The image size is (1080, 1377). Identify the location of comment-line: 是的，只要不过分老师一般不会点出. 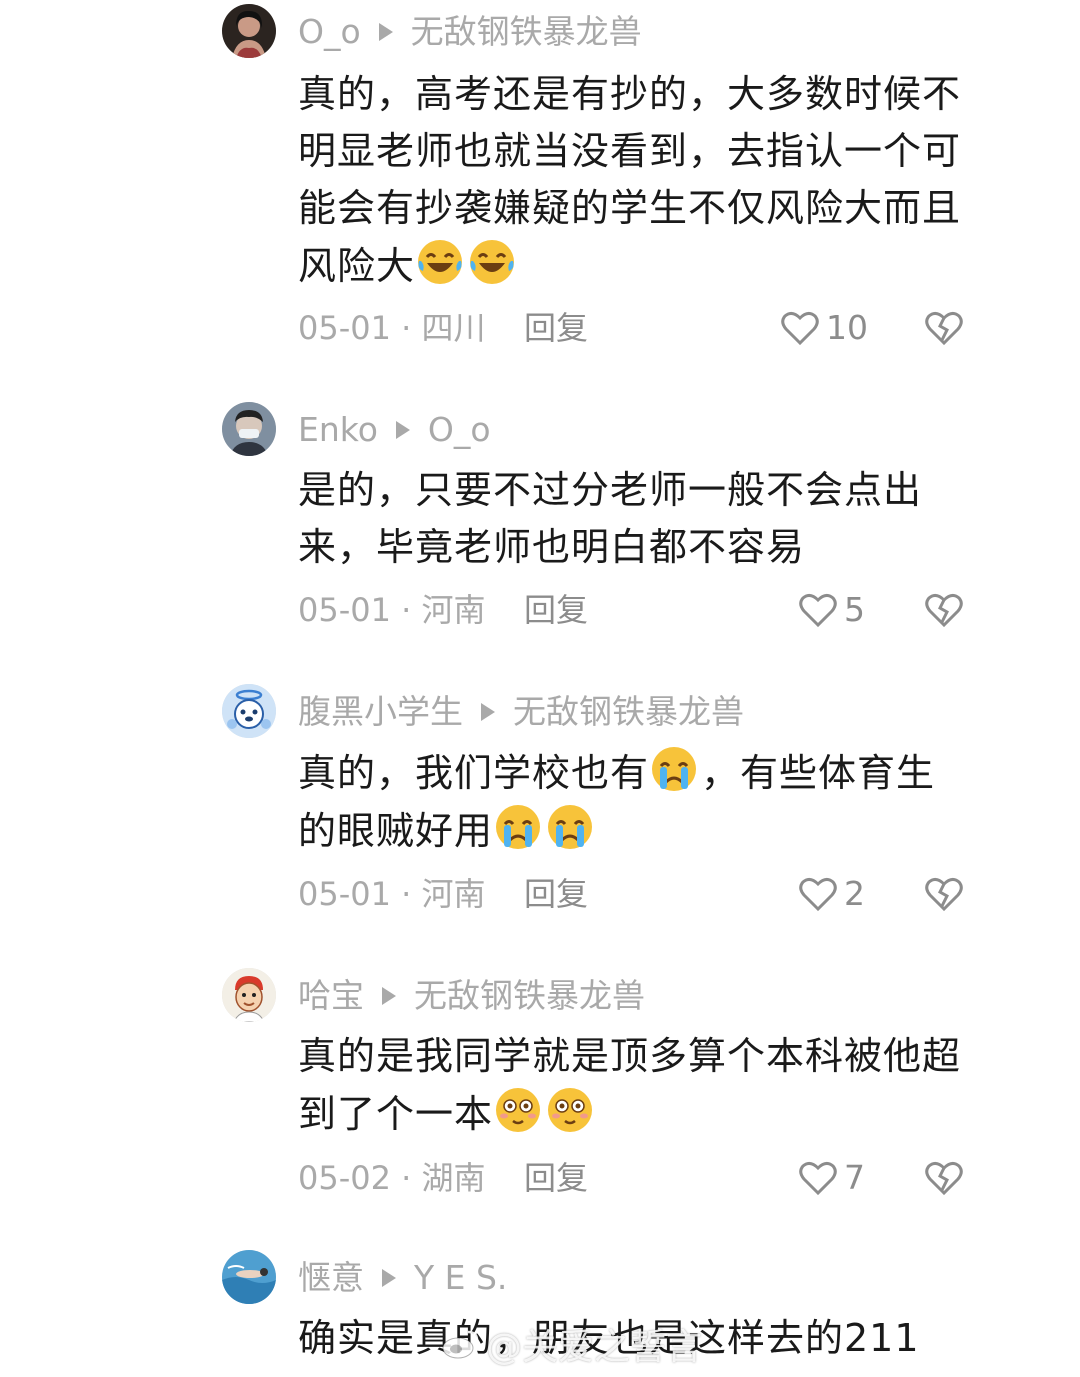
(610, 490).